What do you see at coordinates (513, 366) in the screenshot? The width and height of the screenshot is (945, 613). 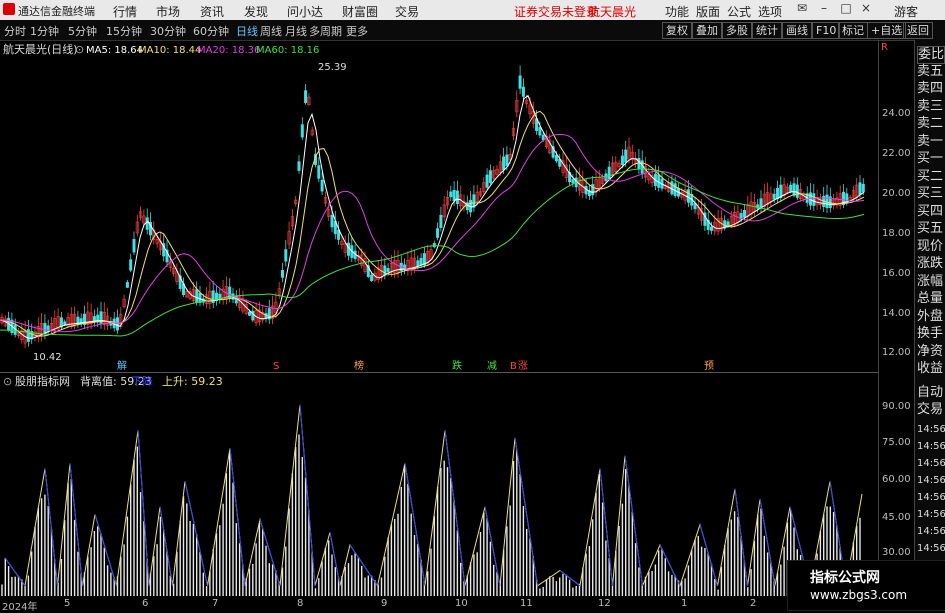 I see `event-marker: B` at bounding box center [513, 366].